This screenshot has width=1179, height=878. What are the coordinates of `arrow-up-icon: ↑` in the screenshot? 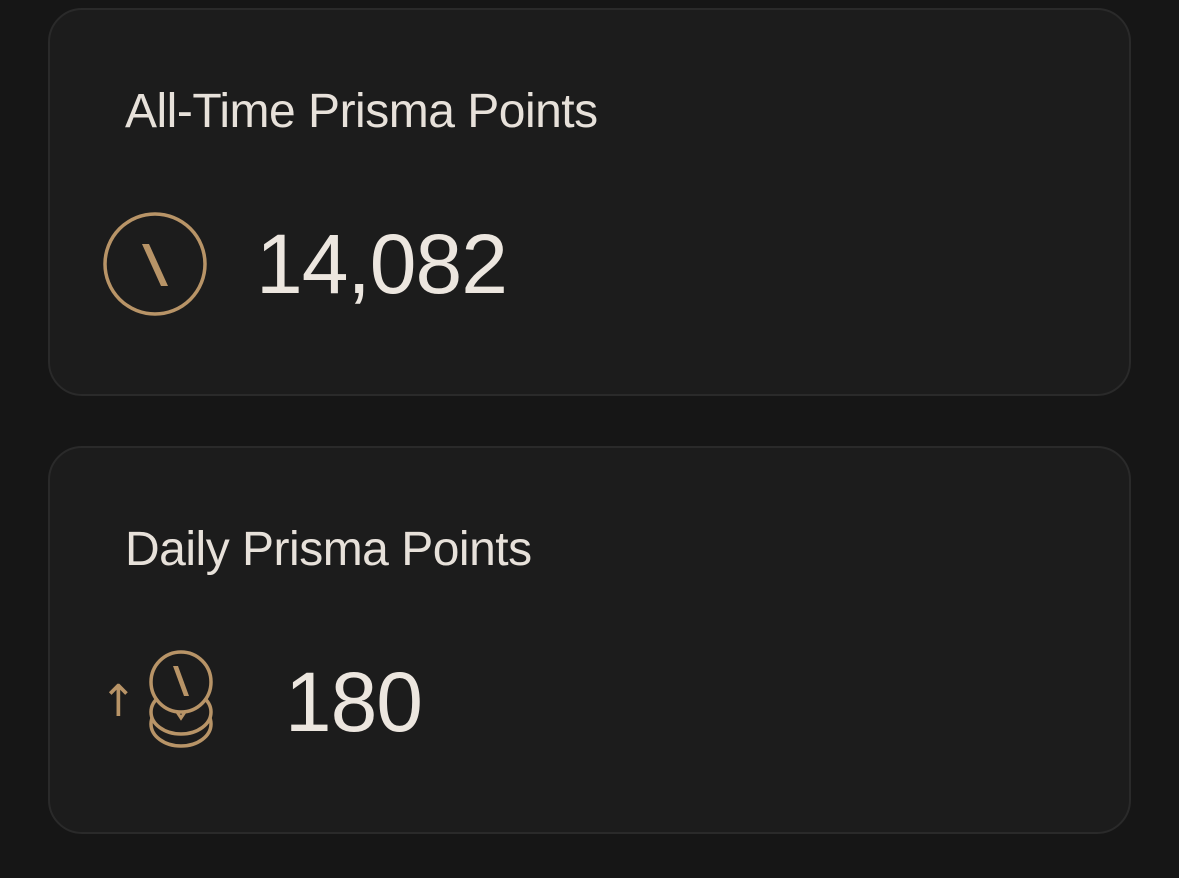 It's located at (118, 701).